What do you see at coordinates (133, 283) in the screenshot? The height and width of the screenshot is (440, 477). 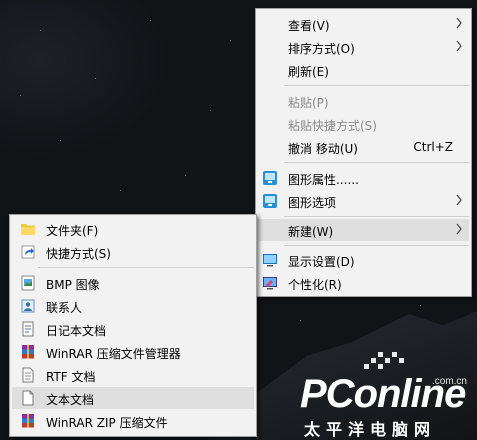 I see `new-item-bmp-image: BMP 图像` at bounding box center [133, 283].